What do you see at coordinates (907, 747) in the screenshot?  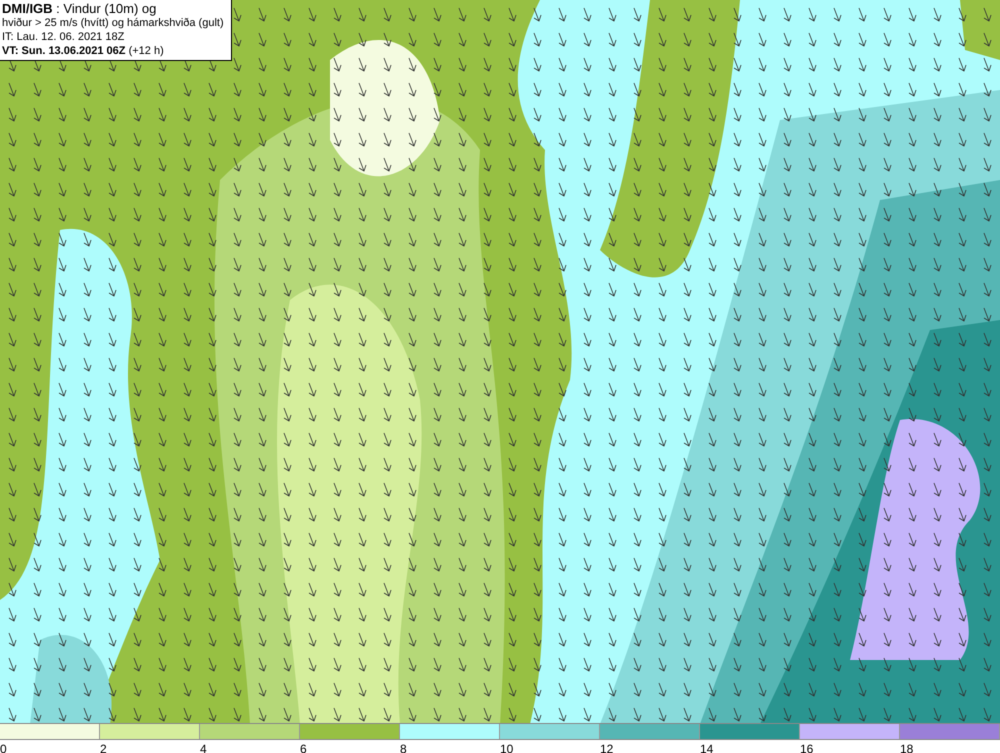 I see `legend-label: 18` at bounding box center [907, 747].